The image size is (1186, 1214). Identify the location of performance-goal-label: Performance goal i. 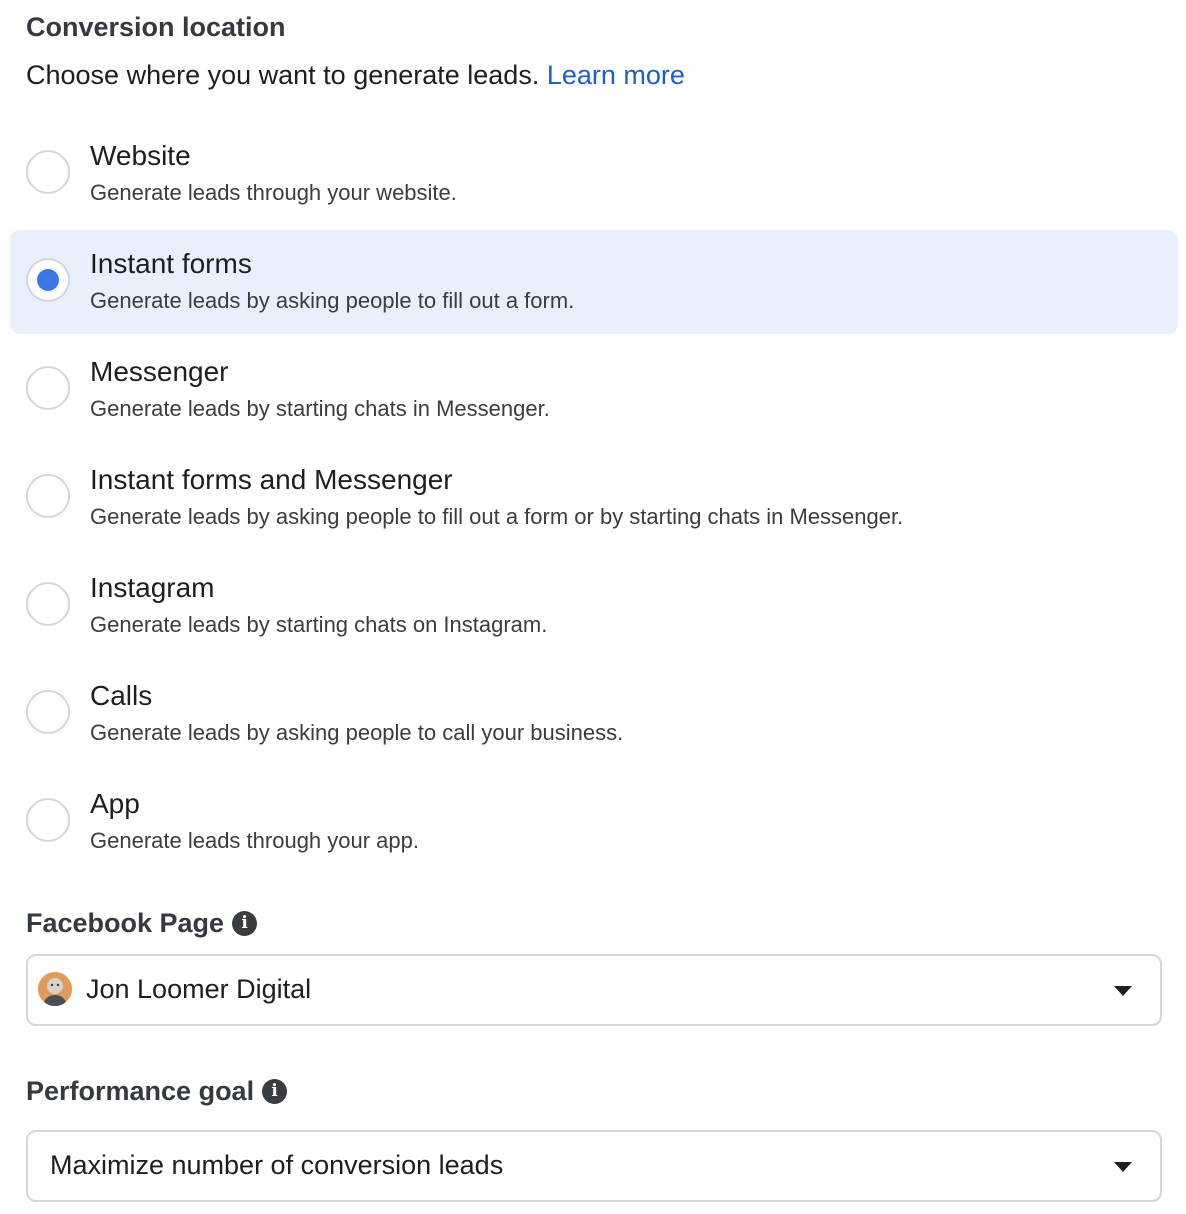
(157, 1091).